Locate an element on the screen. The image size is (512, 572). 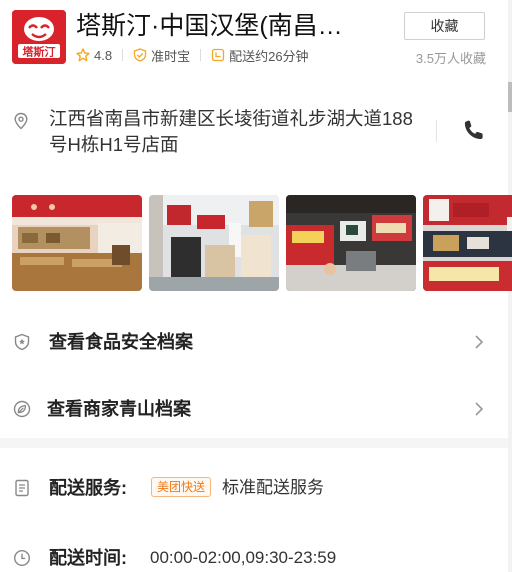
leaf-icon is located at coordinates (22, 409).